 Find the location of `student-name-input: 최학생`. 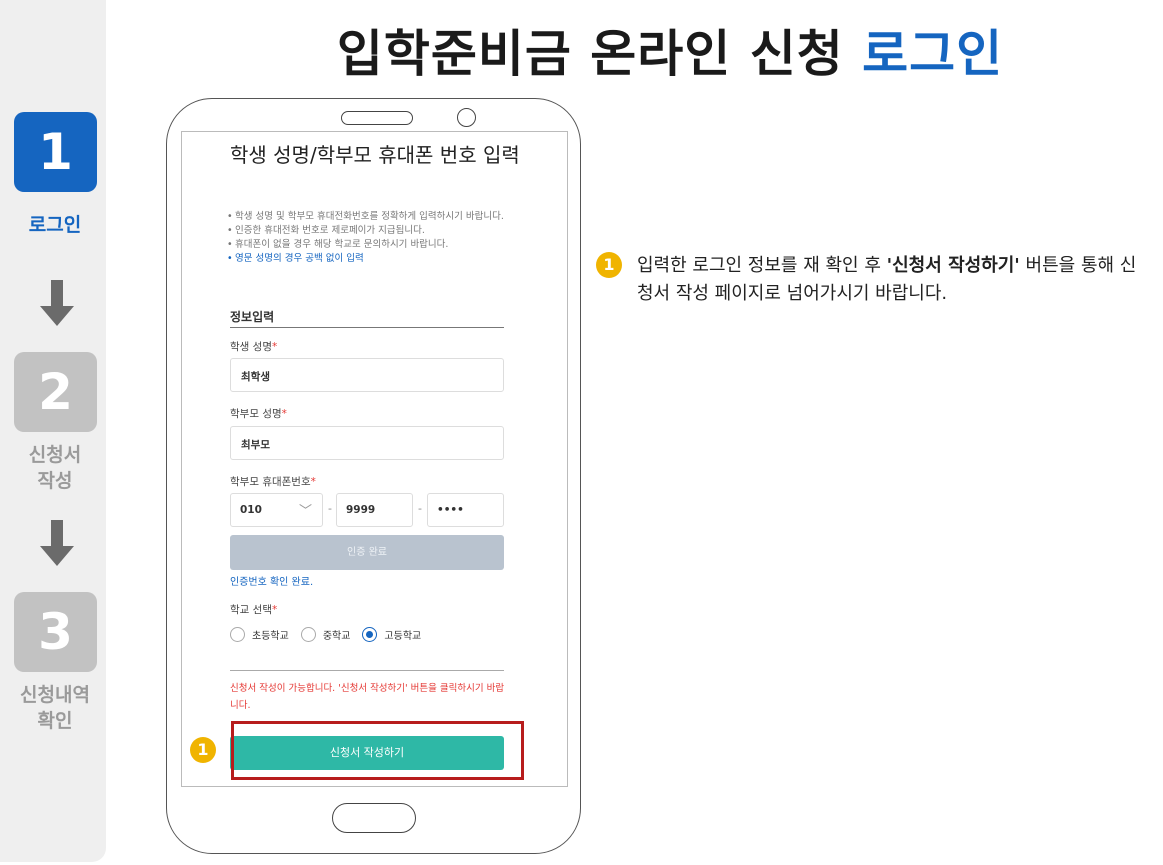

student-name-input: 최학생 is located at coordinates (367, 375).